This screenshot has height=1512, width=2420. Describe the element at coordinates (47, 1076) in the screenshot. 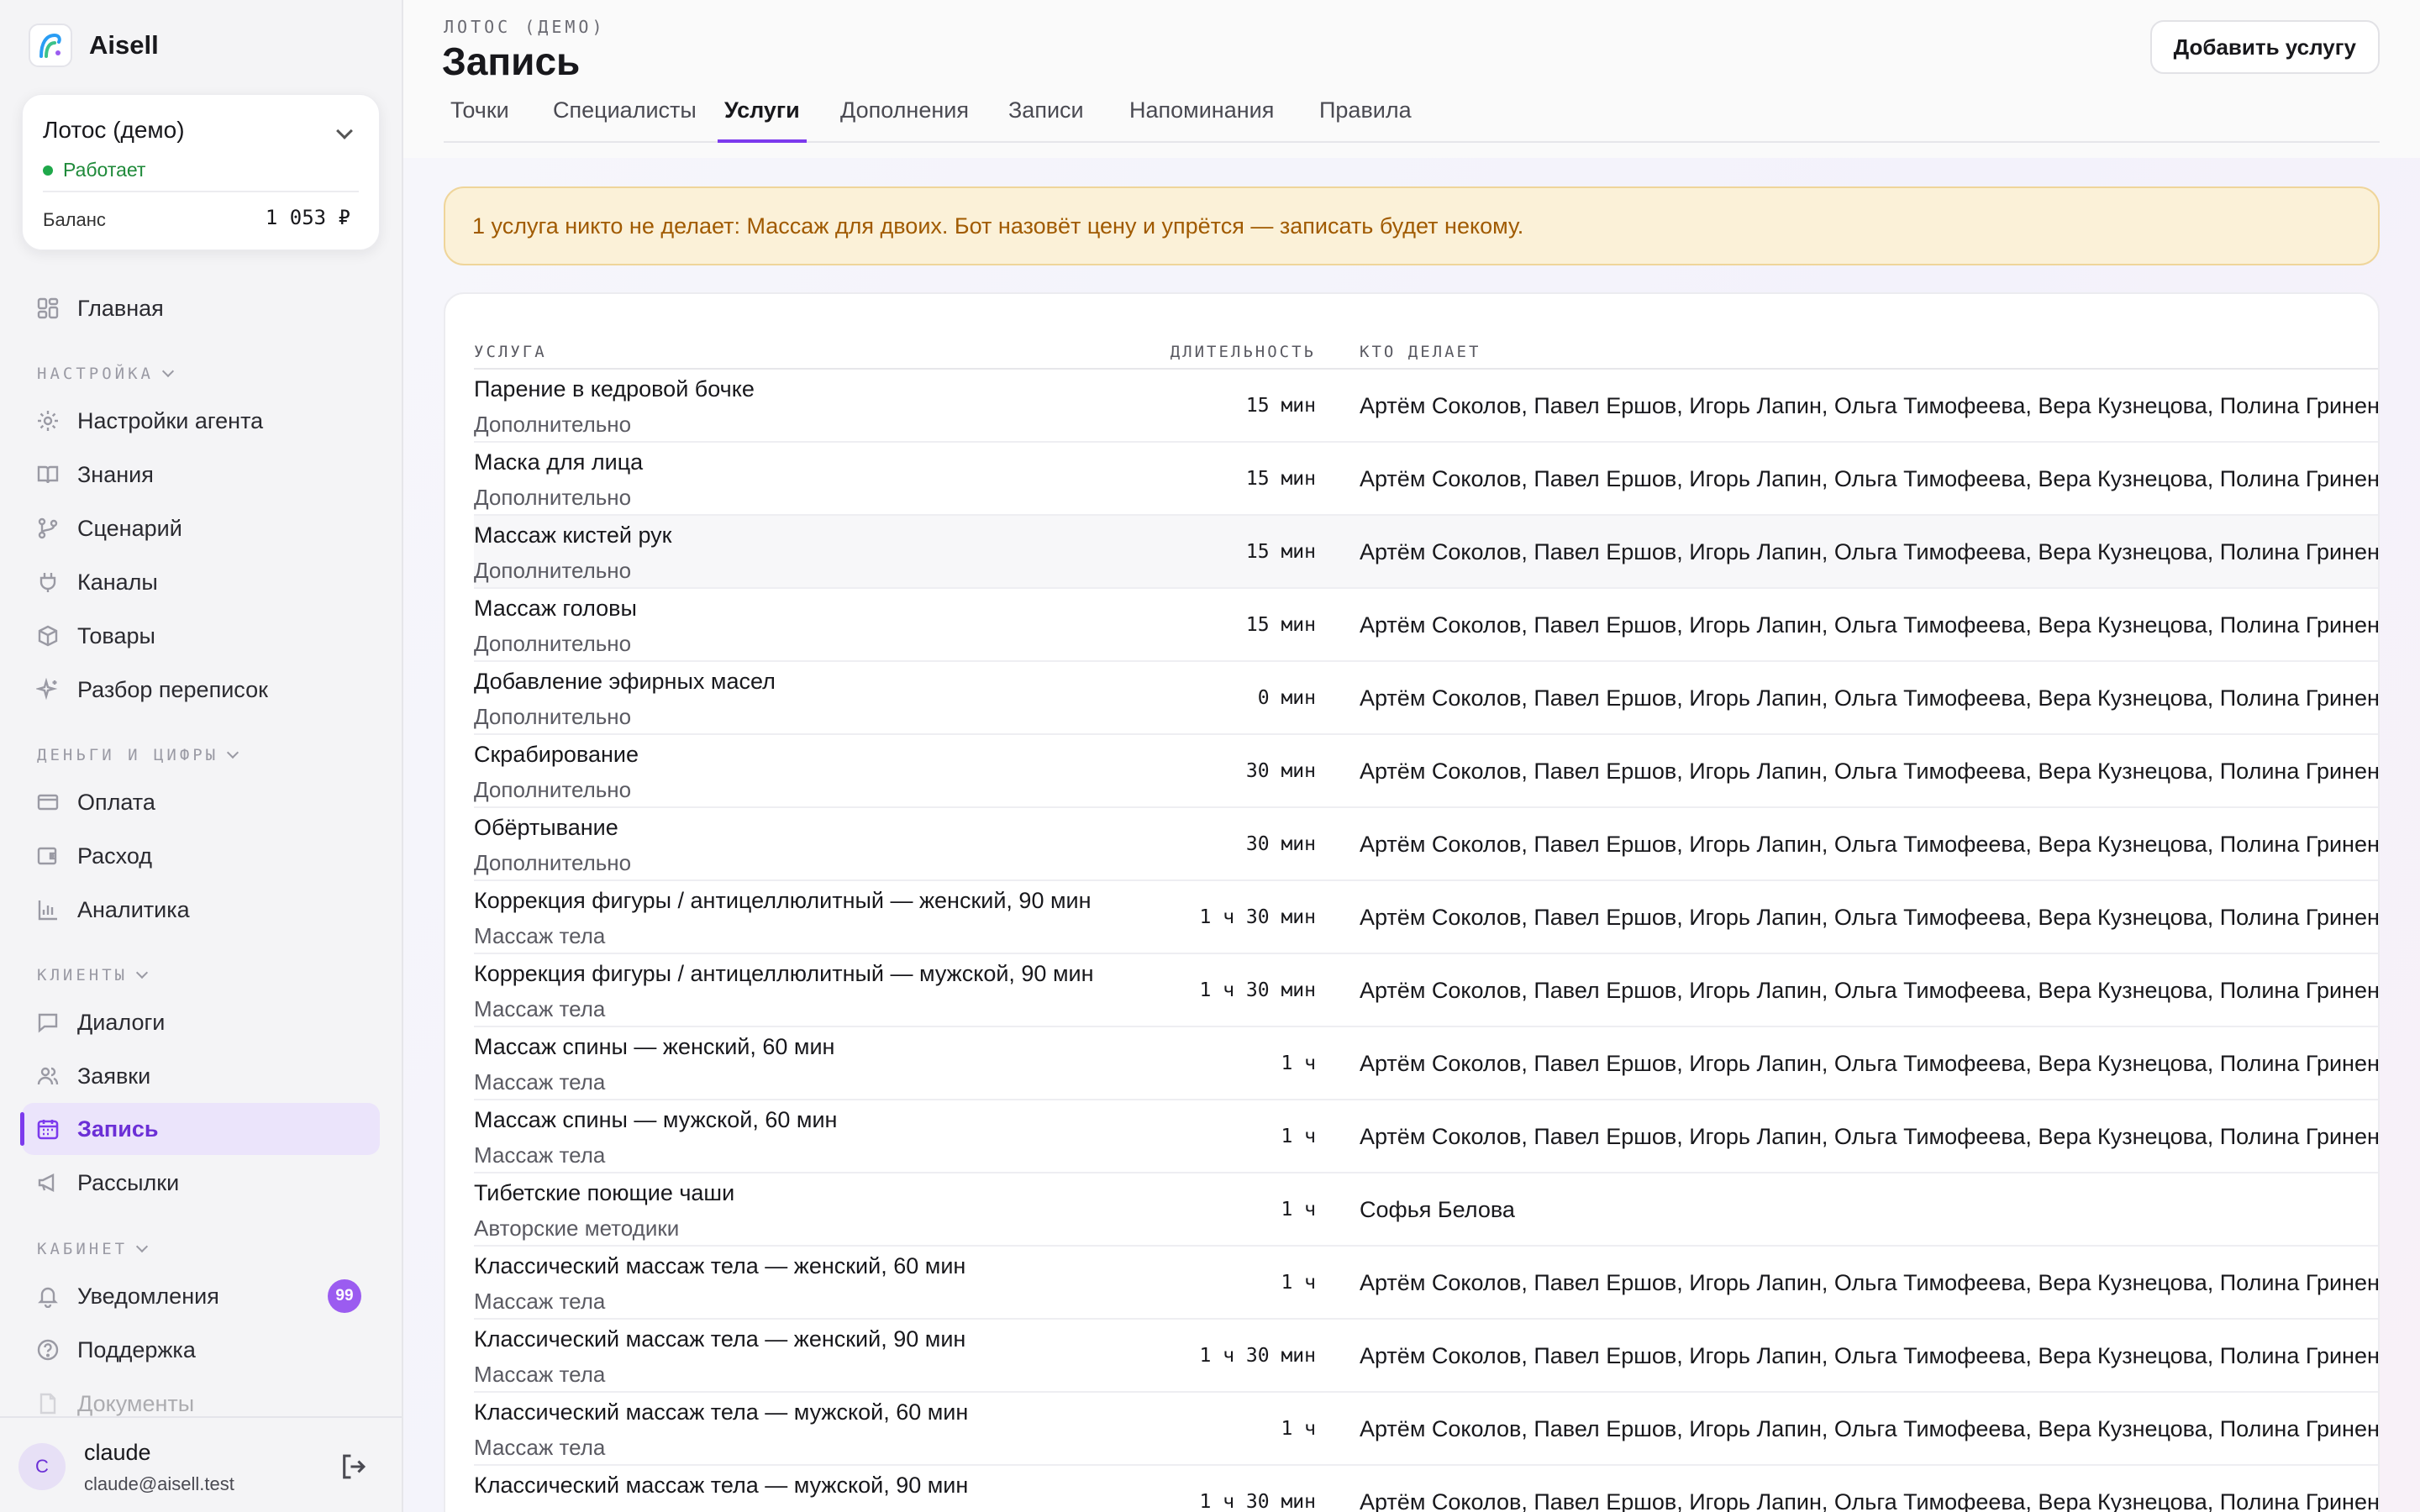

I see `users-icon` at that location.